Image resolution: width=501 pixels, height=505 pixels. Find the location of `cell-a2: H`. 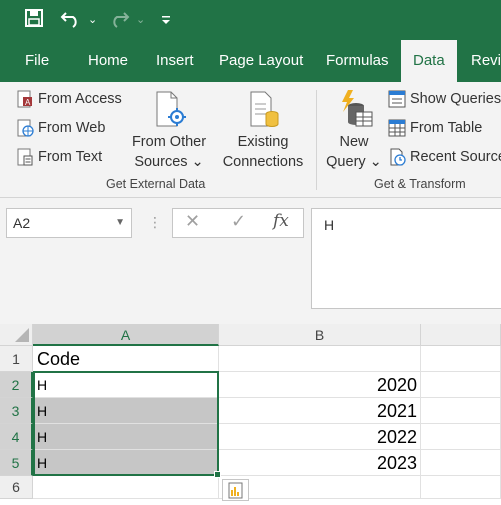

cell-a2: H is located at coordinates (126, 385).